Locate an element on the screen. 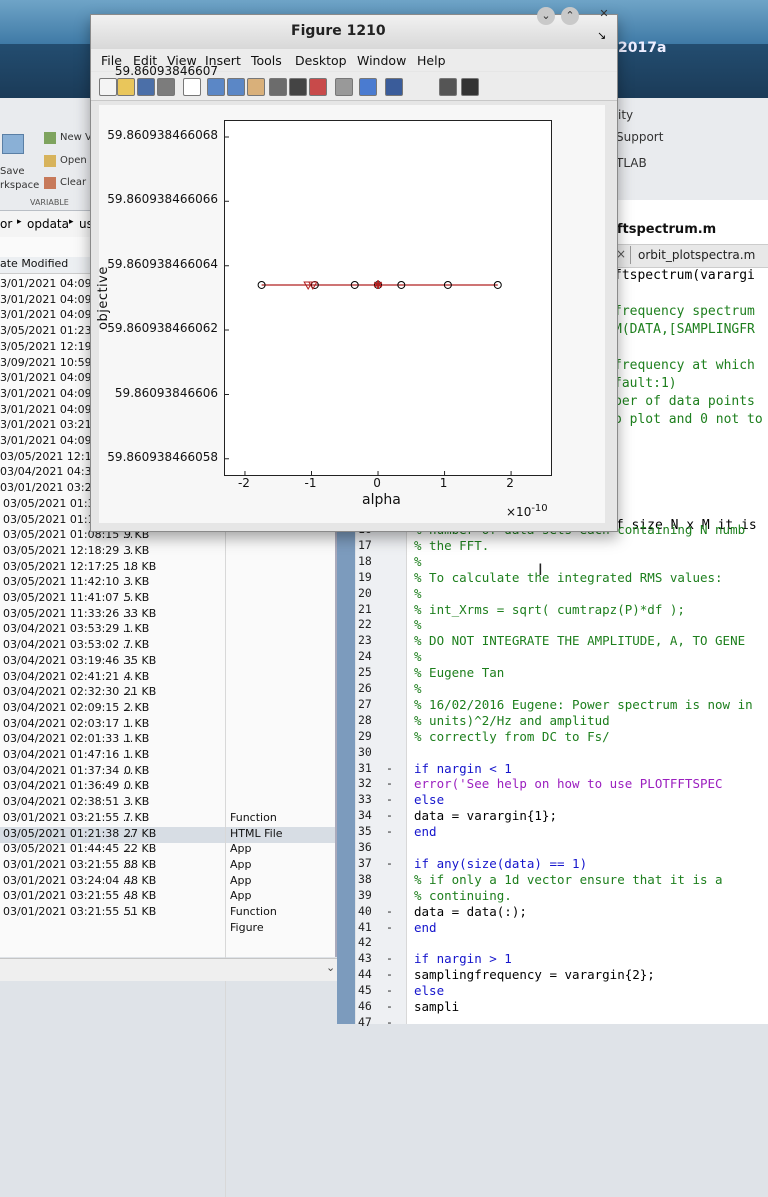 Image resolution: width=768 pixels, height=1197 pixels. menu-window: Window is located at coordinates (381, 60).